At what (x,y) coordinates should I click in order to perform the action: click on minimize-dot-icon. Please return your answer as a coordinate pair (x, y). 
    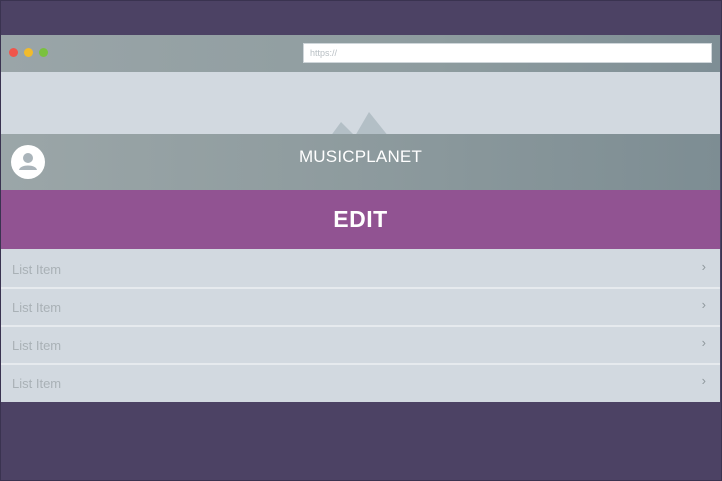
    Looking at the image, I should click on (28, 52).